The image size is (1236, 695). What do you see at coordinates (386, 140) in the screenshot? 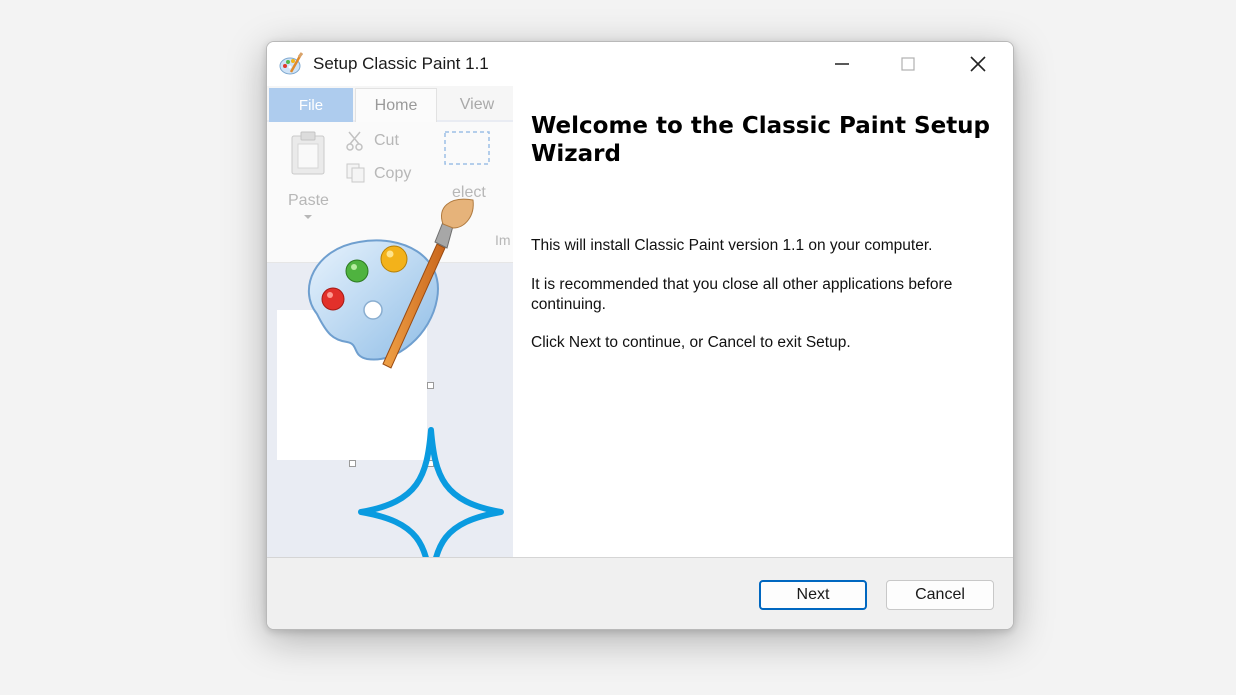
I see `cut-label: Cut` at bounding box center [386, 140].